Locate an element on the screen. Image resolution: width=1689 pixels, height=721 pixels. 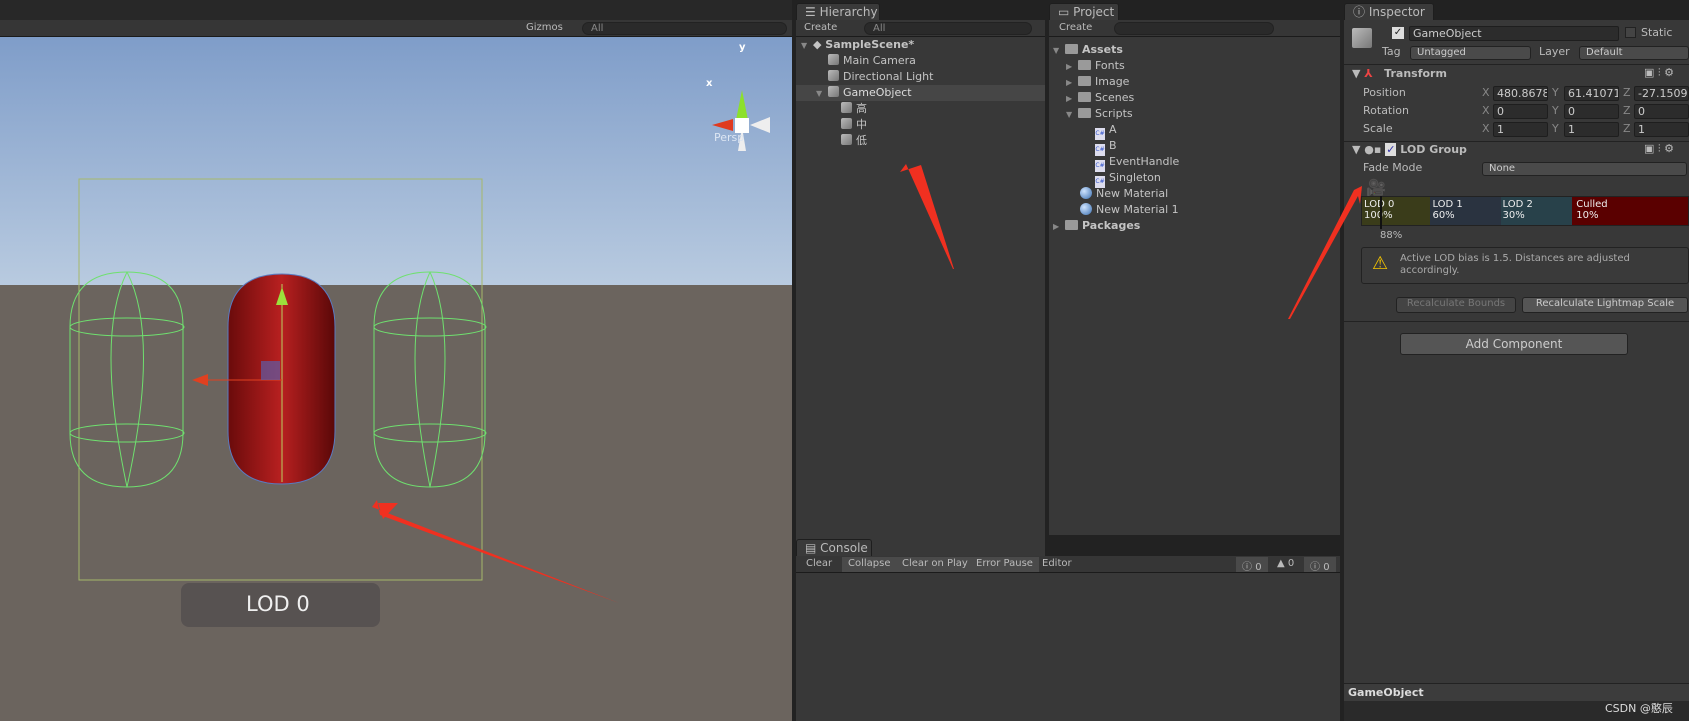
lod-indicator: LOD 0 is located at coordinates (278, 604).